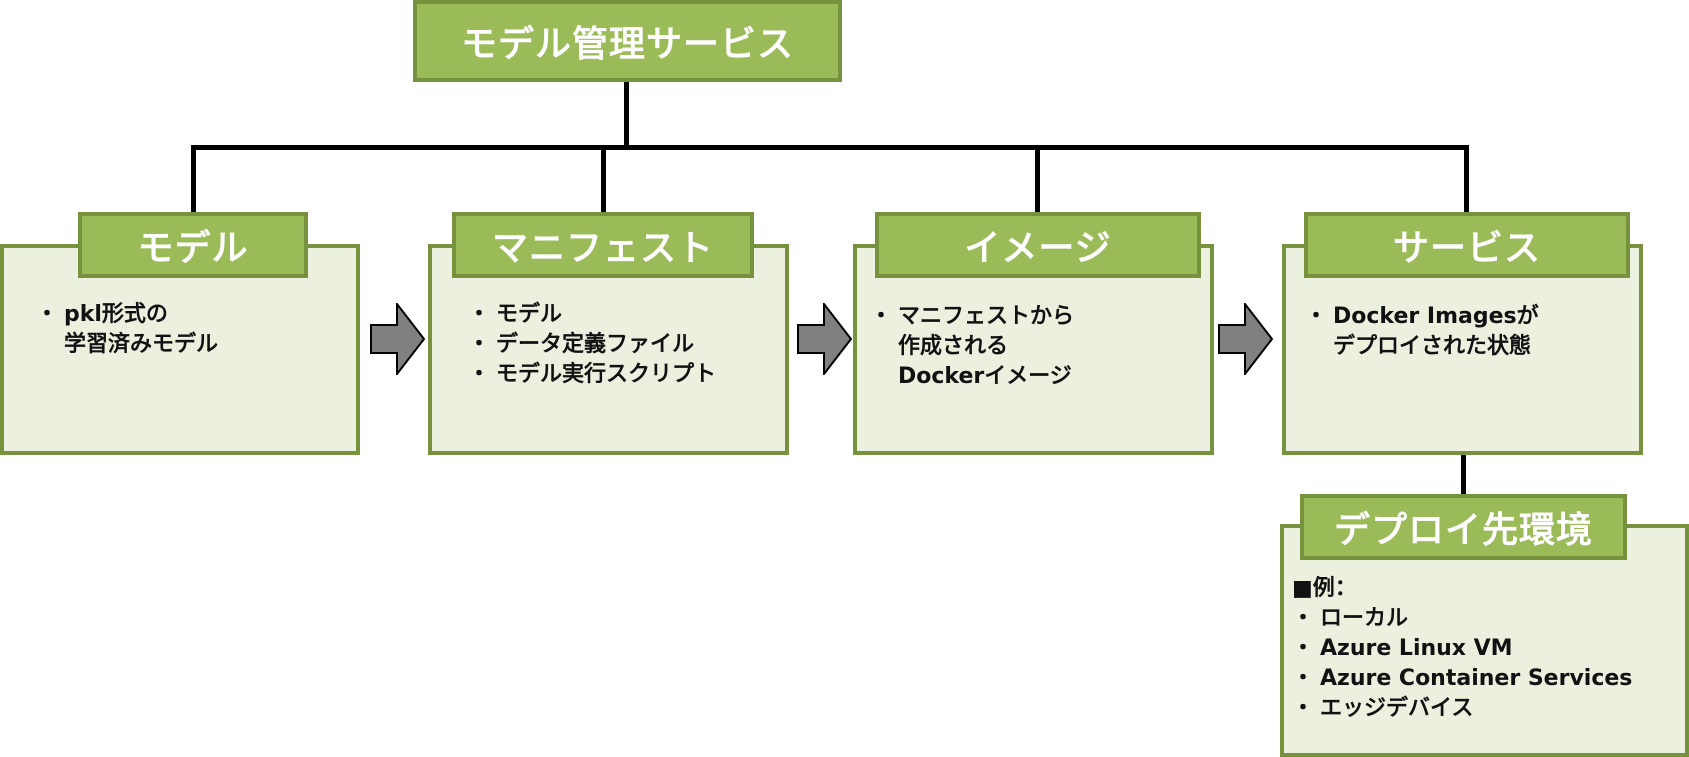 The width and height of the screenshot is (1689, 757). What do you see at coordinates (1422, 316) in the screenshot?
I see `list-item: ・ Docker Imagesが` at bounding box center [1422, 316].